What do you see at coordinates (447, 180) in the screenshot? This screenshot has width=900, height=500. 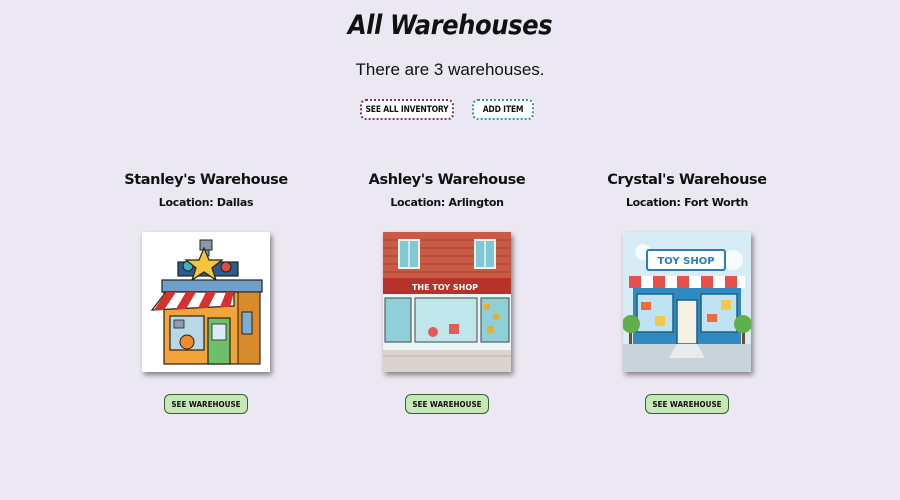 I see `warehouse-name: Ashley's Warehouse` at bounding box center [447, 180].